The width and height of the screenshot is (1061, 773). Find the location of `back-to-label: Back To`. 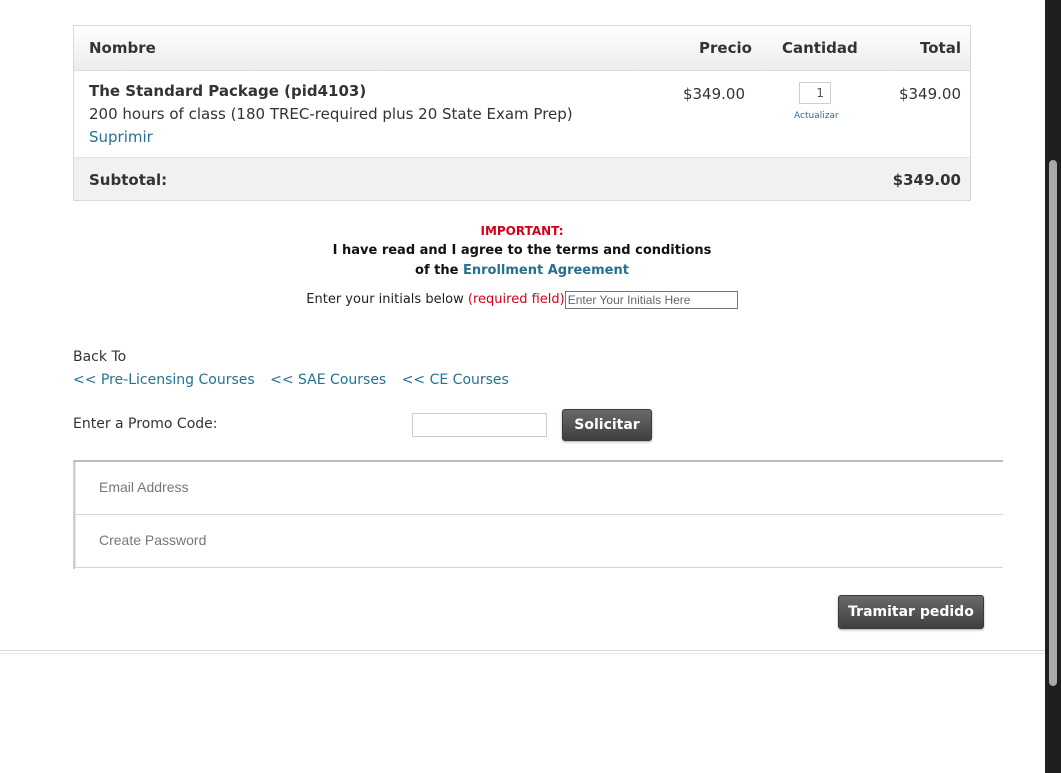

back-to-label: Back To is located at coordinates (100, 357).